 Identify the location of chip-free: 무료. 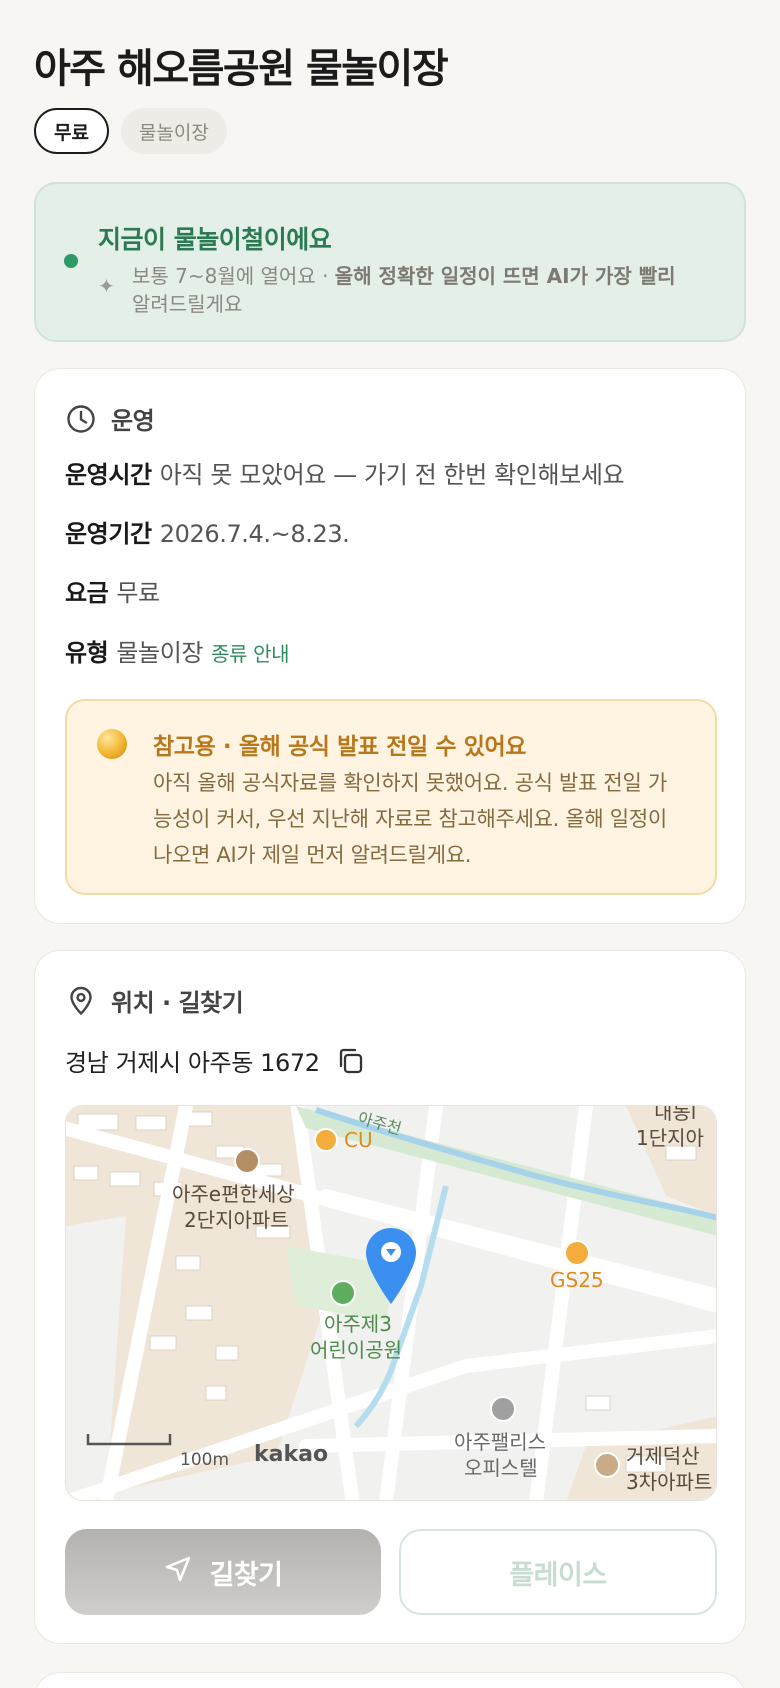
(71, 131).